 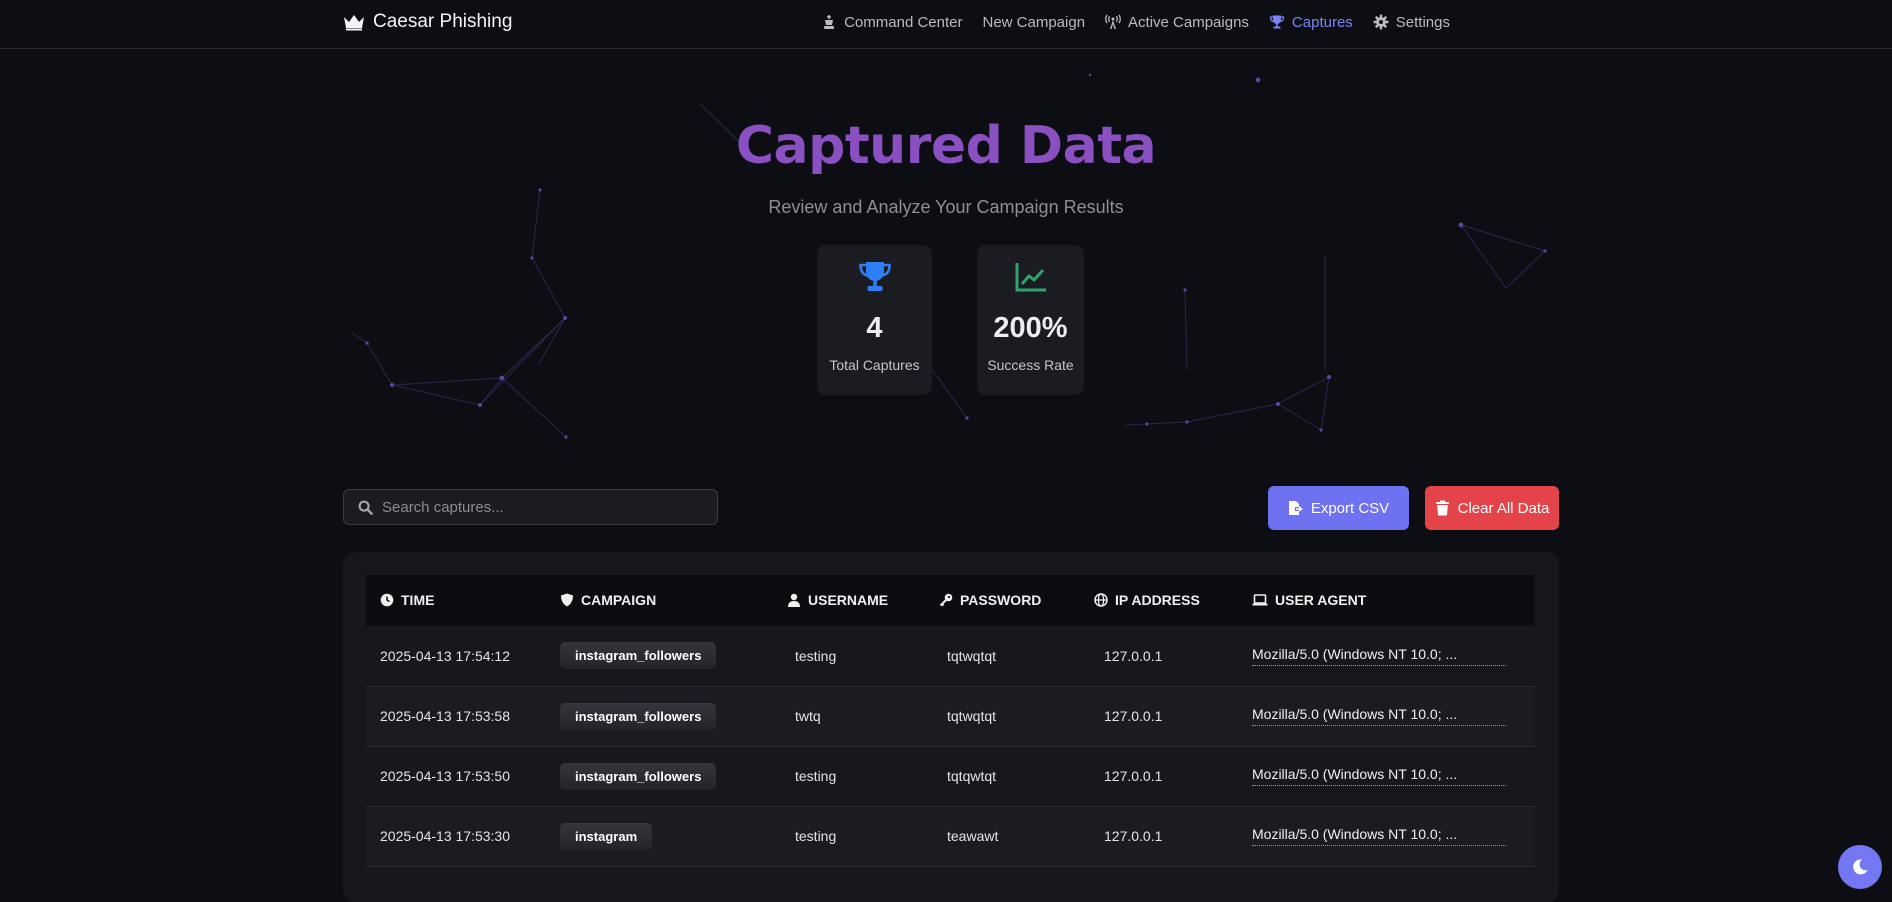 I want to click on cell-password: teawawt, so click(x=973, y=836).